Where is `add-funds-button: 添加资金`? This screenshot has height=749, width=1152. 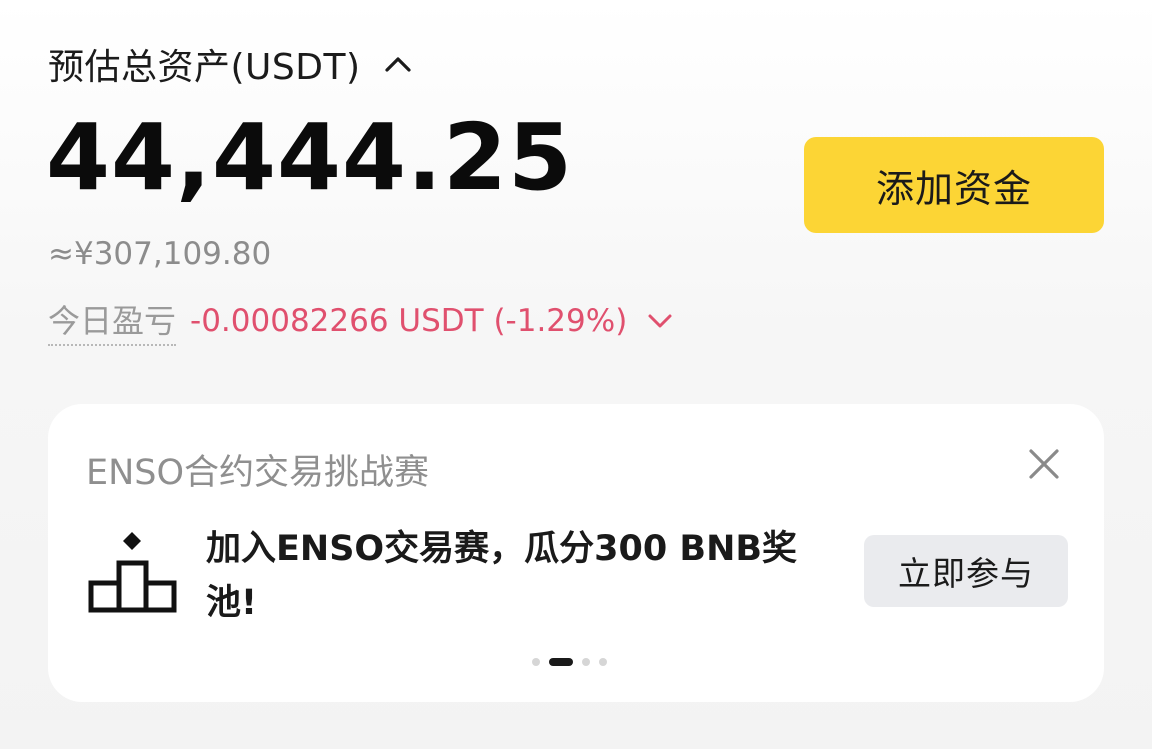
add-funds-button: 添加资金 is located at coordinates (954, 185).